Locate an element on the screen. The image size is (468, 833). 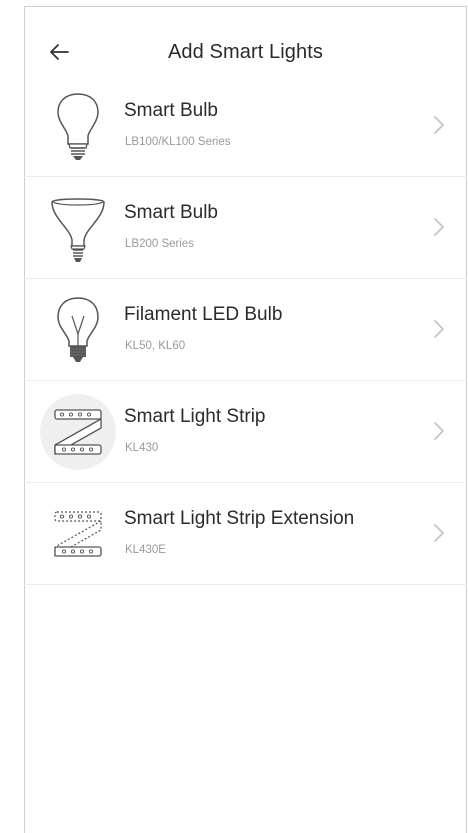
list-item-smart-bulb-lb200: Smart Bulb LB200 Series is located at coordinates (245, 228).